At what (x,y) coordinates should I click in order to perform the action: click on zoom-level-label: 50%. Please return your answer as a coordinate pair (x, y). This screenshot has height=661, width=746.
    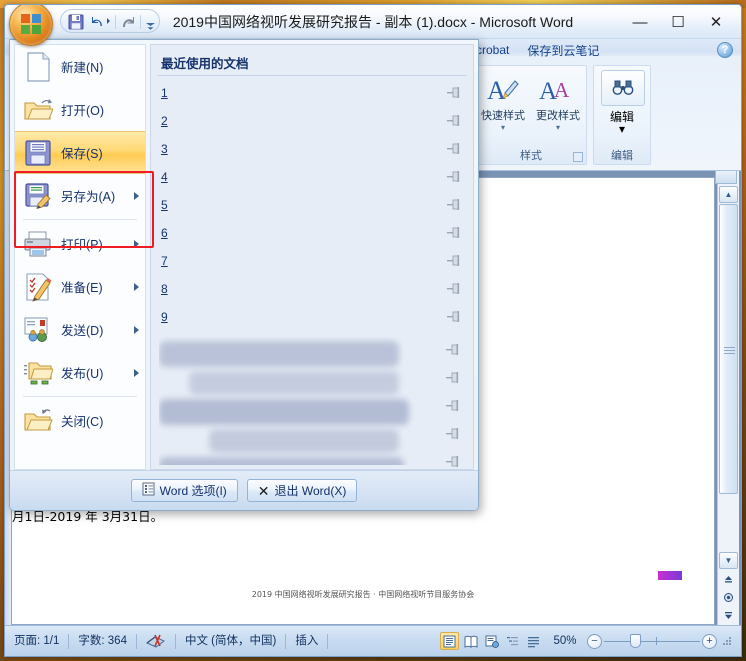
    Looking at the image, I should click on (565, 641).